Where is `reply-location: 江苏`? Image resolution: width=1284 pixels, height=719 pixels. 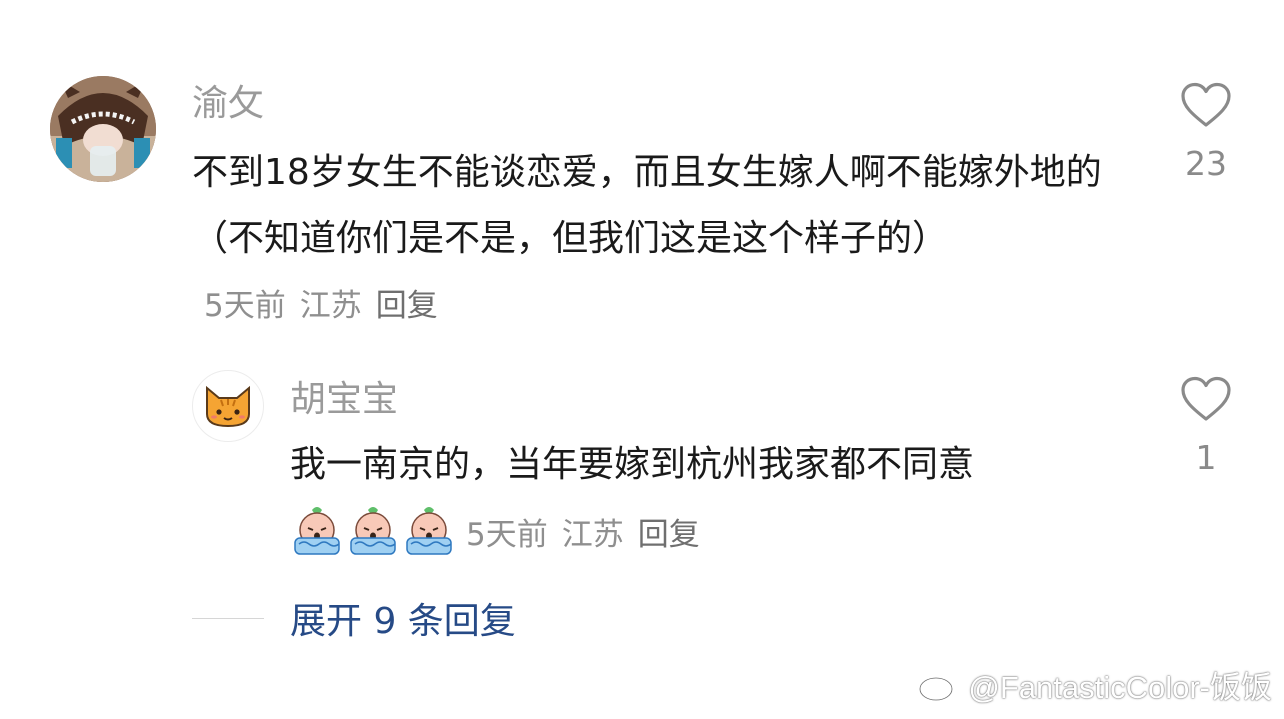 reply-location: 江苏 is located at coordinates (592, 534).